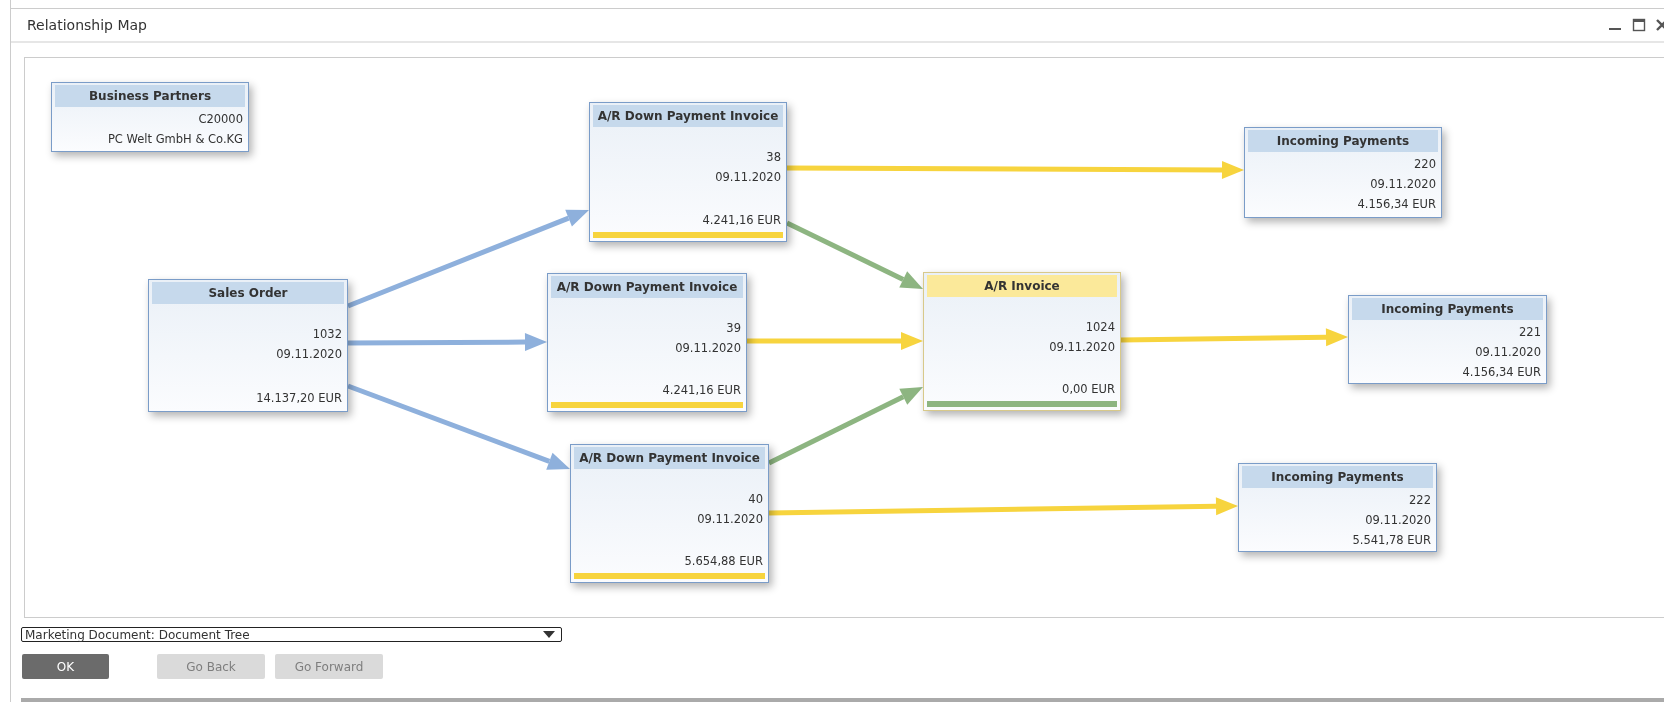 The height and width of the screenshot is (702, 1664). Describe the element at coordinates (1425, 164) in the screenshot. I see `node-text: 220` at that location.